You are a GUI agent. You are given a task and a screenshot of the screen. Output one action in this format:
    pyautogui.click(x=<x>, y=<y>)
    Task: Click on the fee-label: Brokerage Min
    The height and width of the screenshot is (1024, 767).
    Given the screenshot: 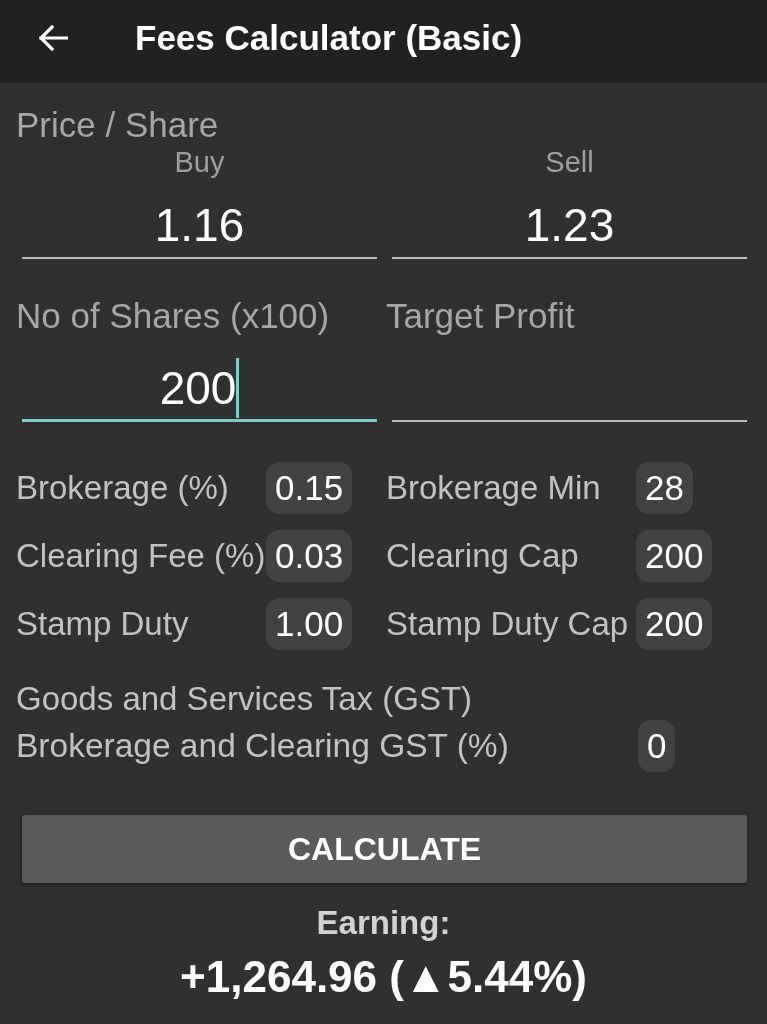 What is the action you would take?
    pyautogui.click(x=494, y=488)
    